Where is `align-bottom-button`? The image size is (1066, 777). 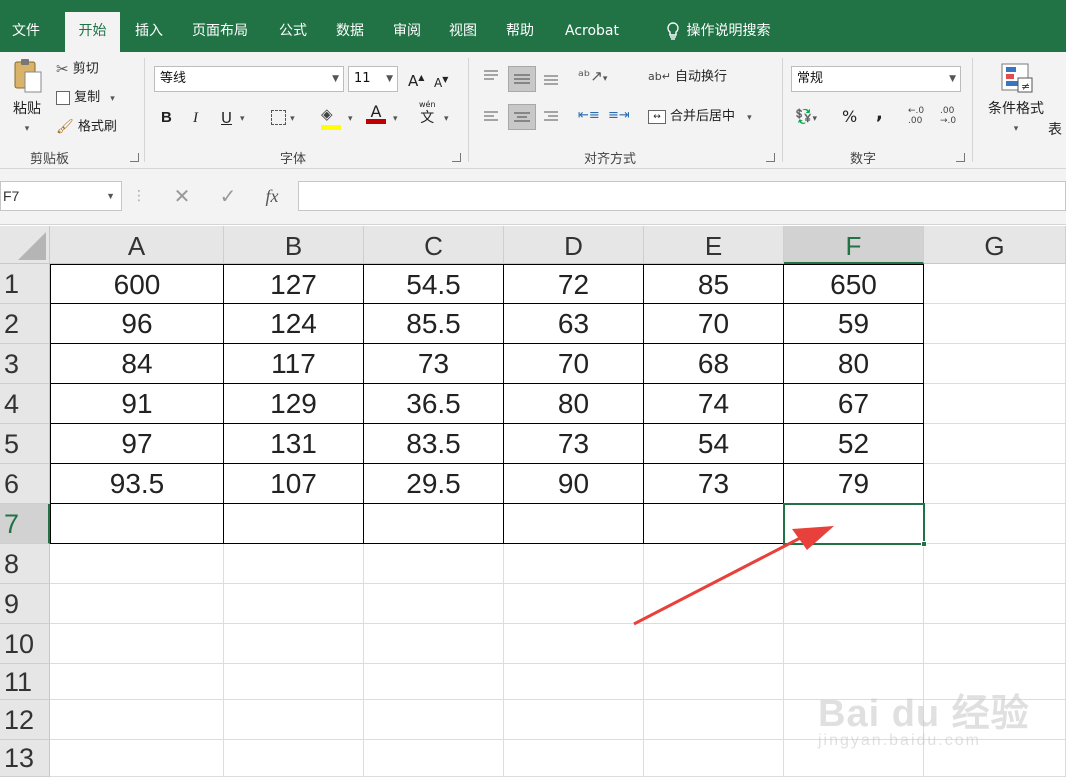 align-bottom-button is located at coordinates (552, 77).